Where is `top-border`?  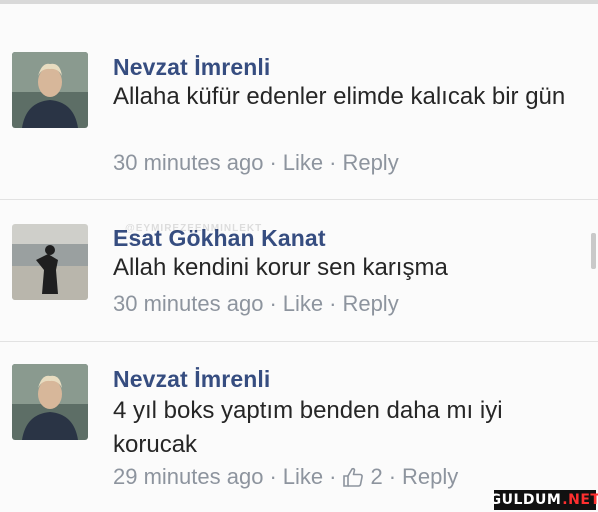
top-border is located at coordinates (299, 2).